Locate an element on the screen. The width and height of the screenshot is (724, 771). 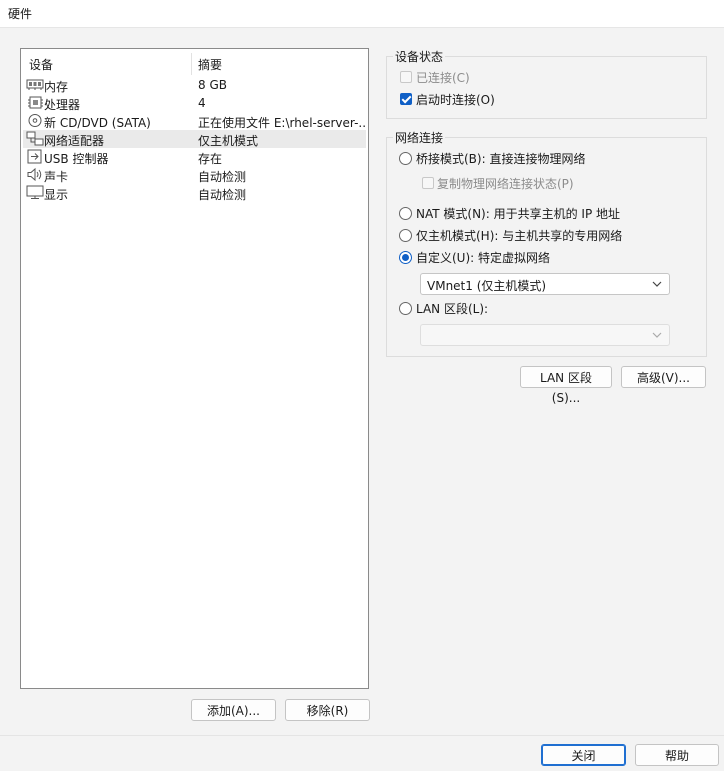
custom-label: 自定义(U): 特定虚拟网络 is located at coordinates (483, 258).